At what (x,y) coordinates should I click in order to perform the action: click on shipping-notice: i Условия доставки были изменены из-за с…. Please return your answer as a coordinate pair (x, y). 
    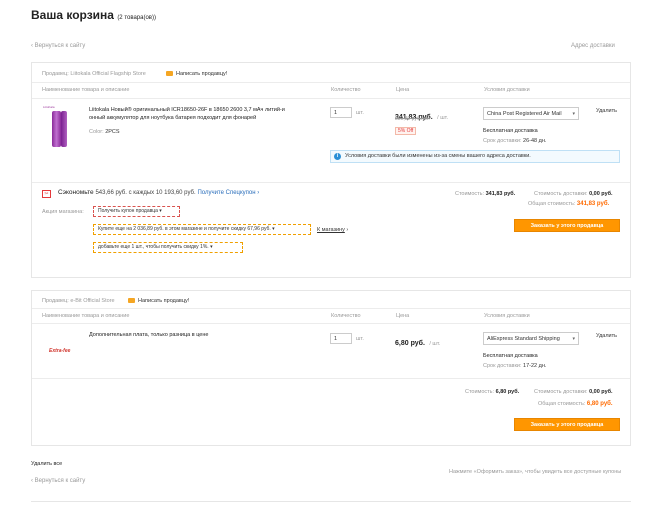
    Looking at the image, I should click on (475, 156).